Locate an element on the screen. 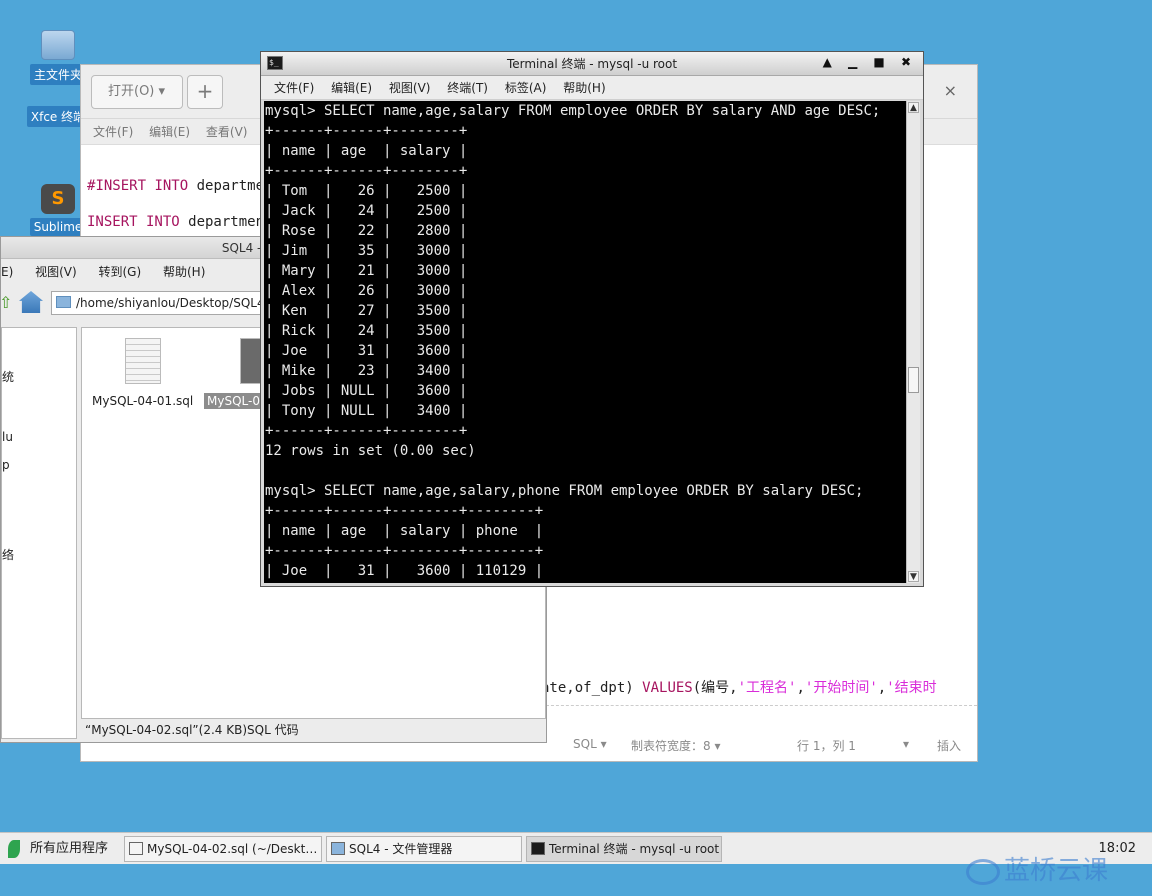  path-text: /home/shiyanlou/Desktop/SQL4 is located at coordinates (170, 303).